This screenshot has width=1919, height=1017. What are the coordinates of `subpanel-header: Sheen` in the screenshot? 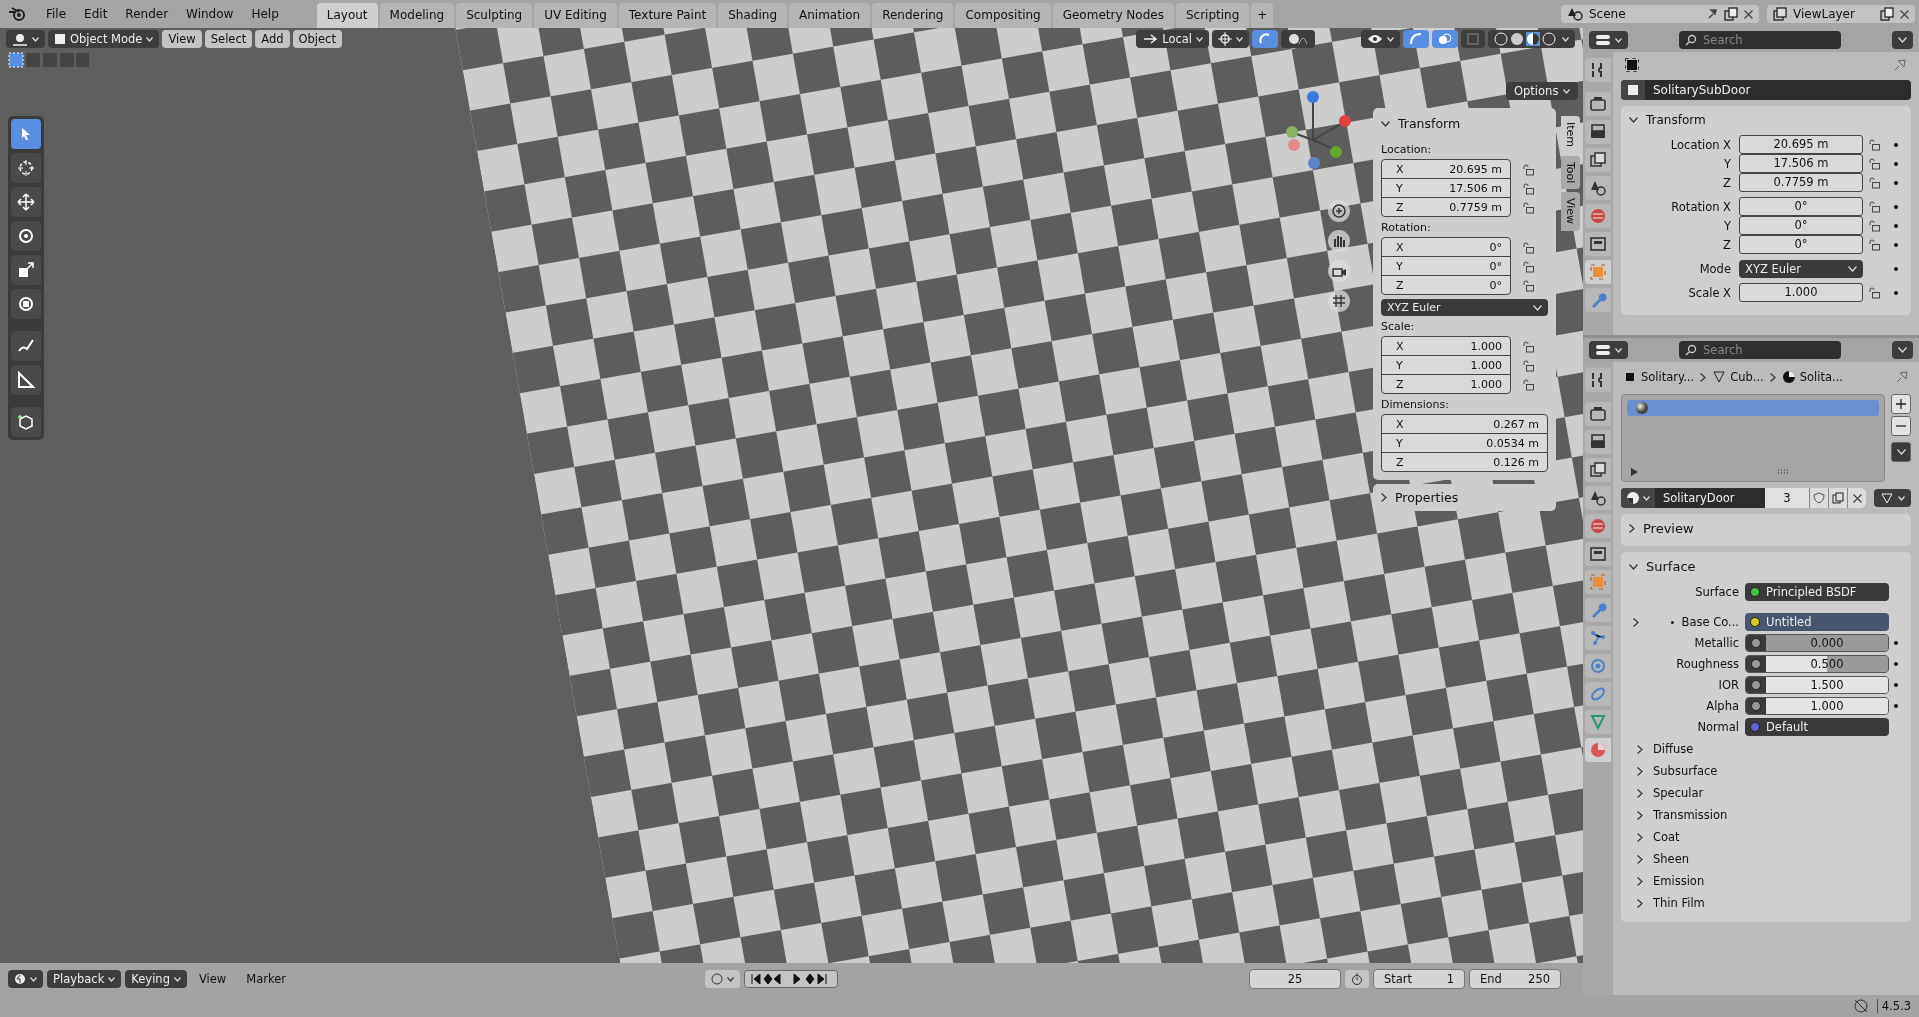 It's located at (1766, 859).